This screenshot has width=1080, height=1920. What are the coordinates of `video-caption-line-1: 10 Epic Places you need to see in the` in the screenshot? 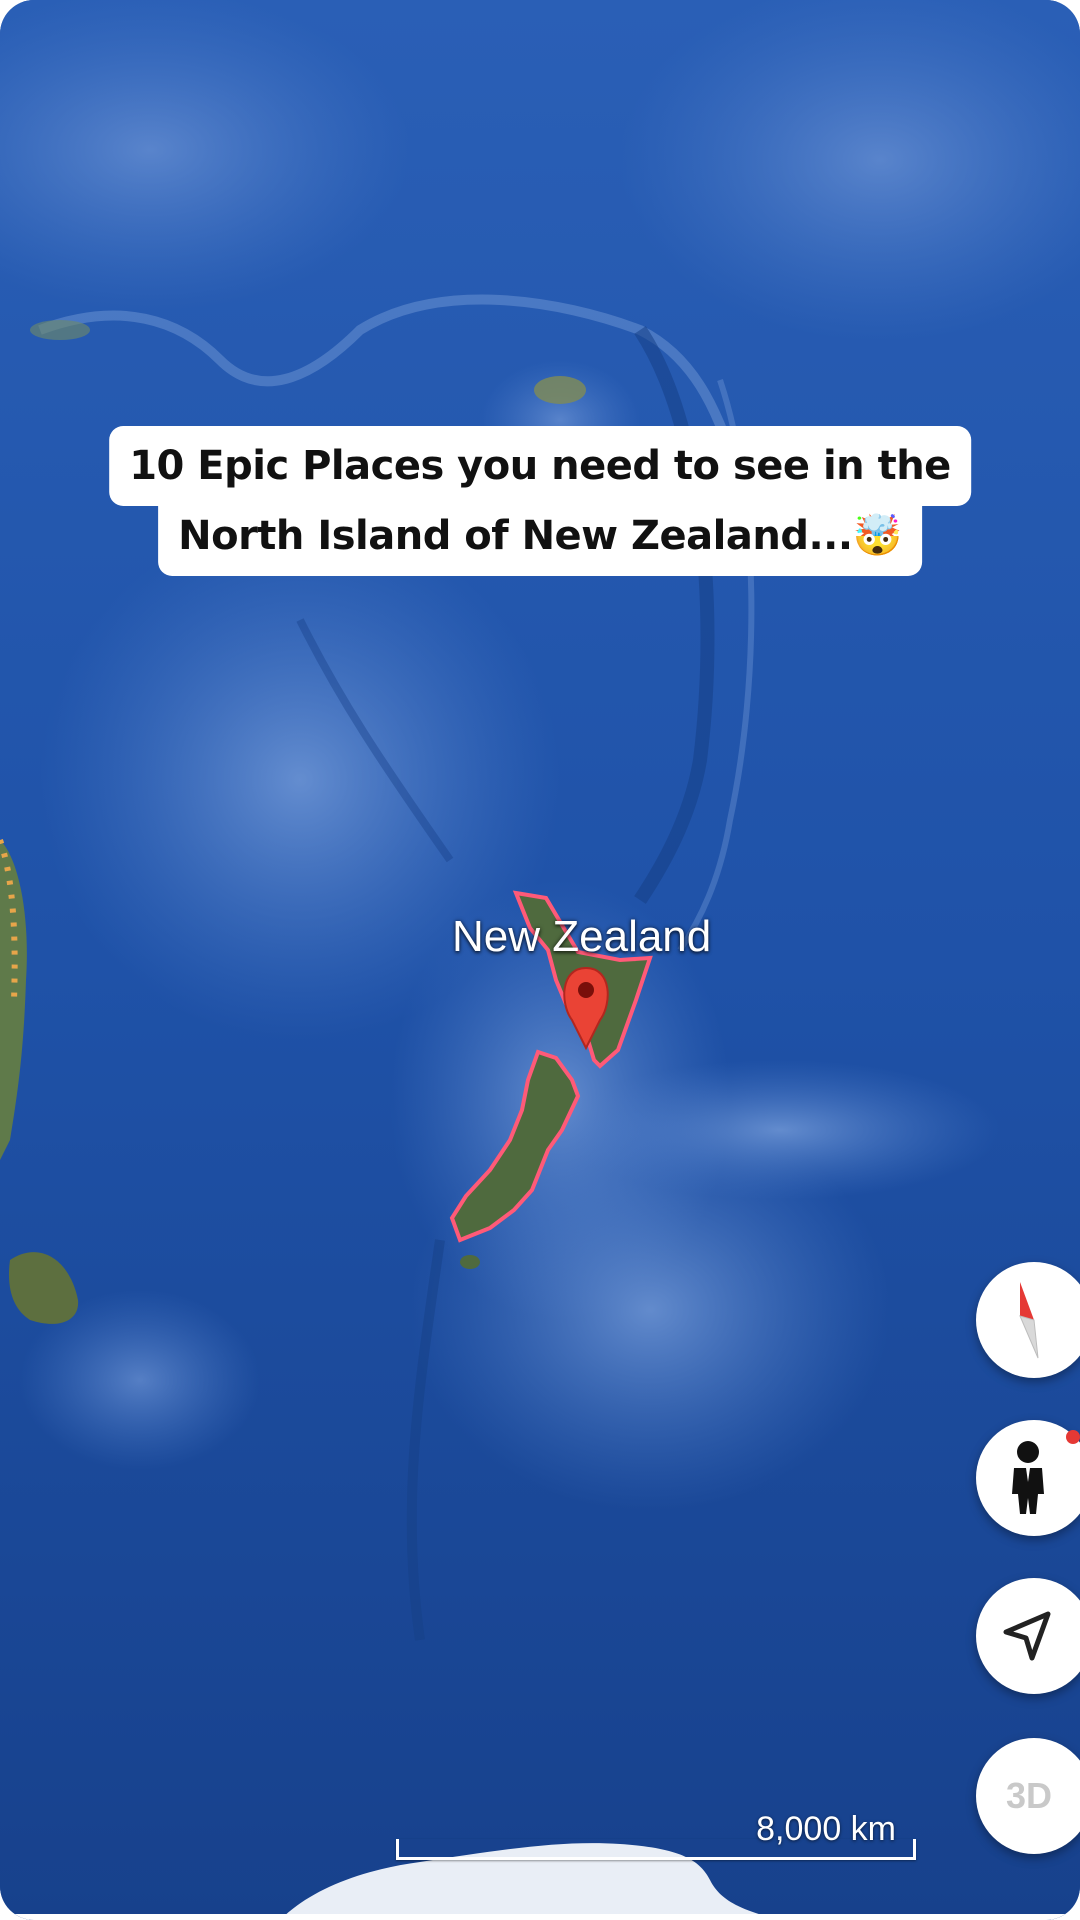 It's located at (540, 466).